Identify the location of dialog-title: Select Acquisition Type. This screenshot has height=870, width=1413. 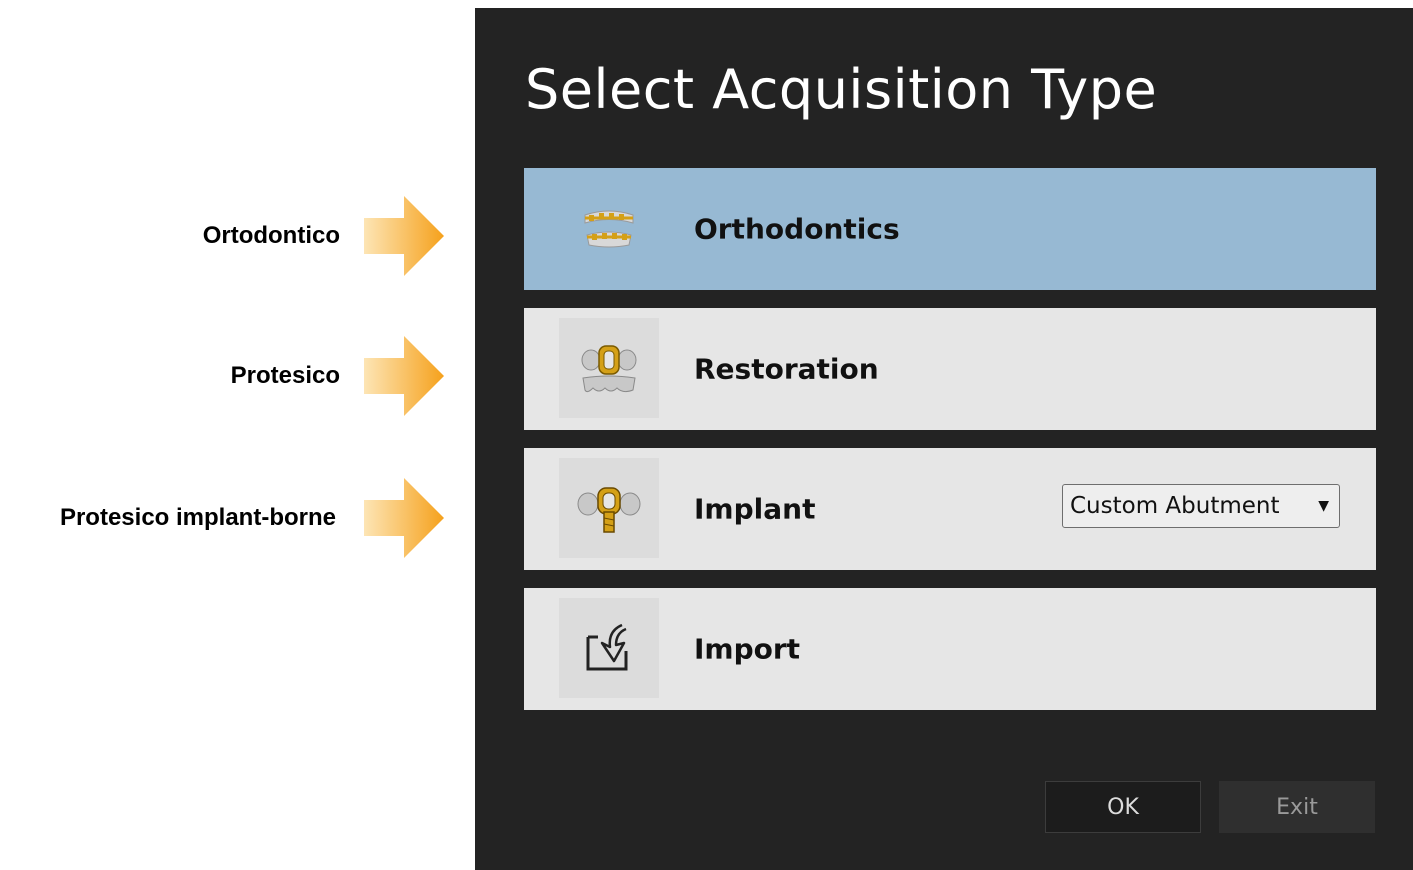
(841, 89).